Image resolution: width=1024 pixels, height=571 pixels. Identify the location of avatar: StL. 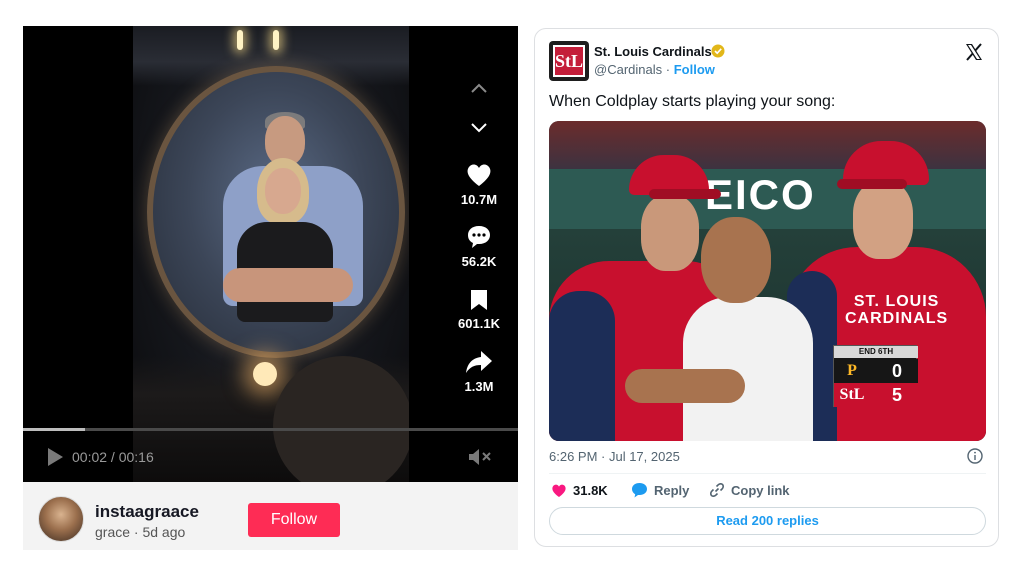
(569, 61).